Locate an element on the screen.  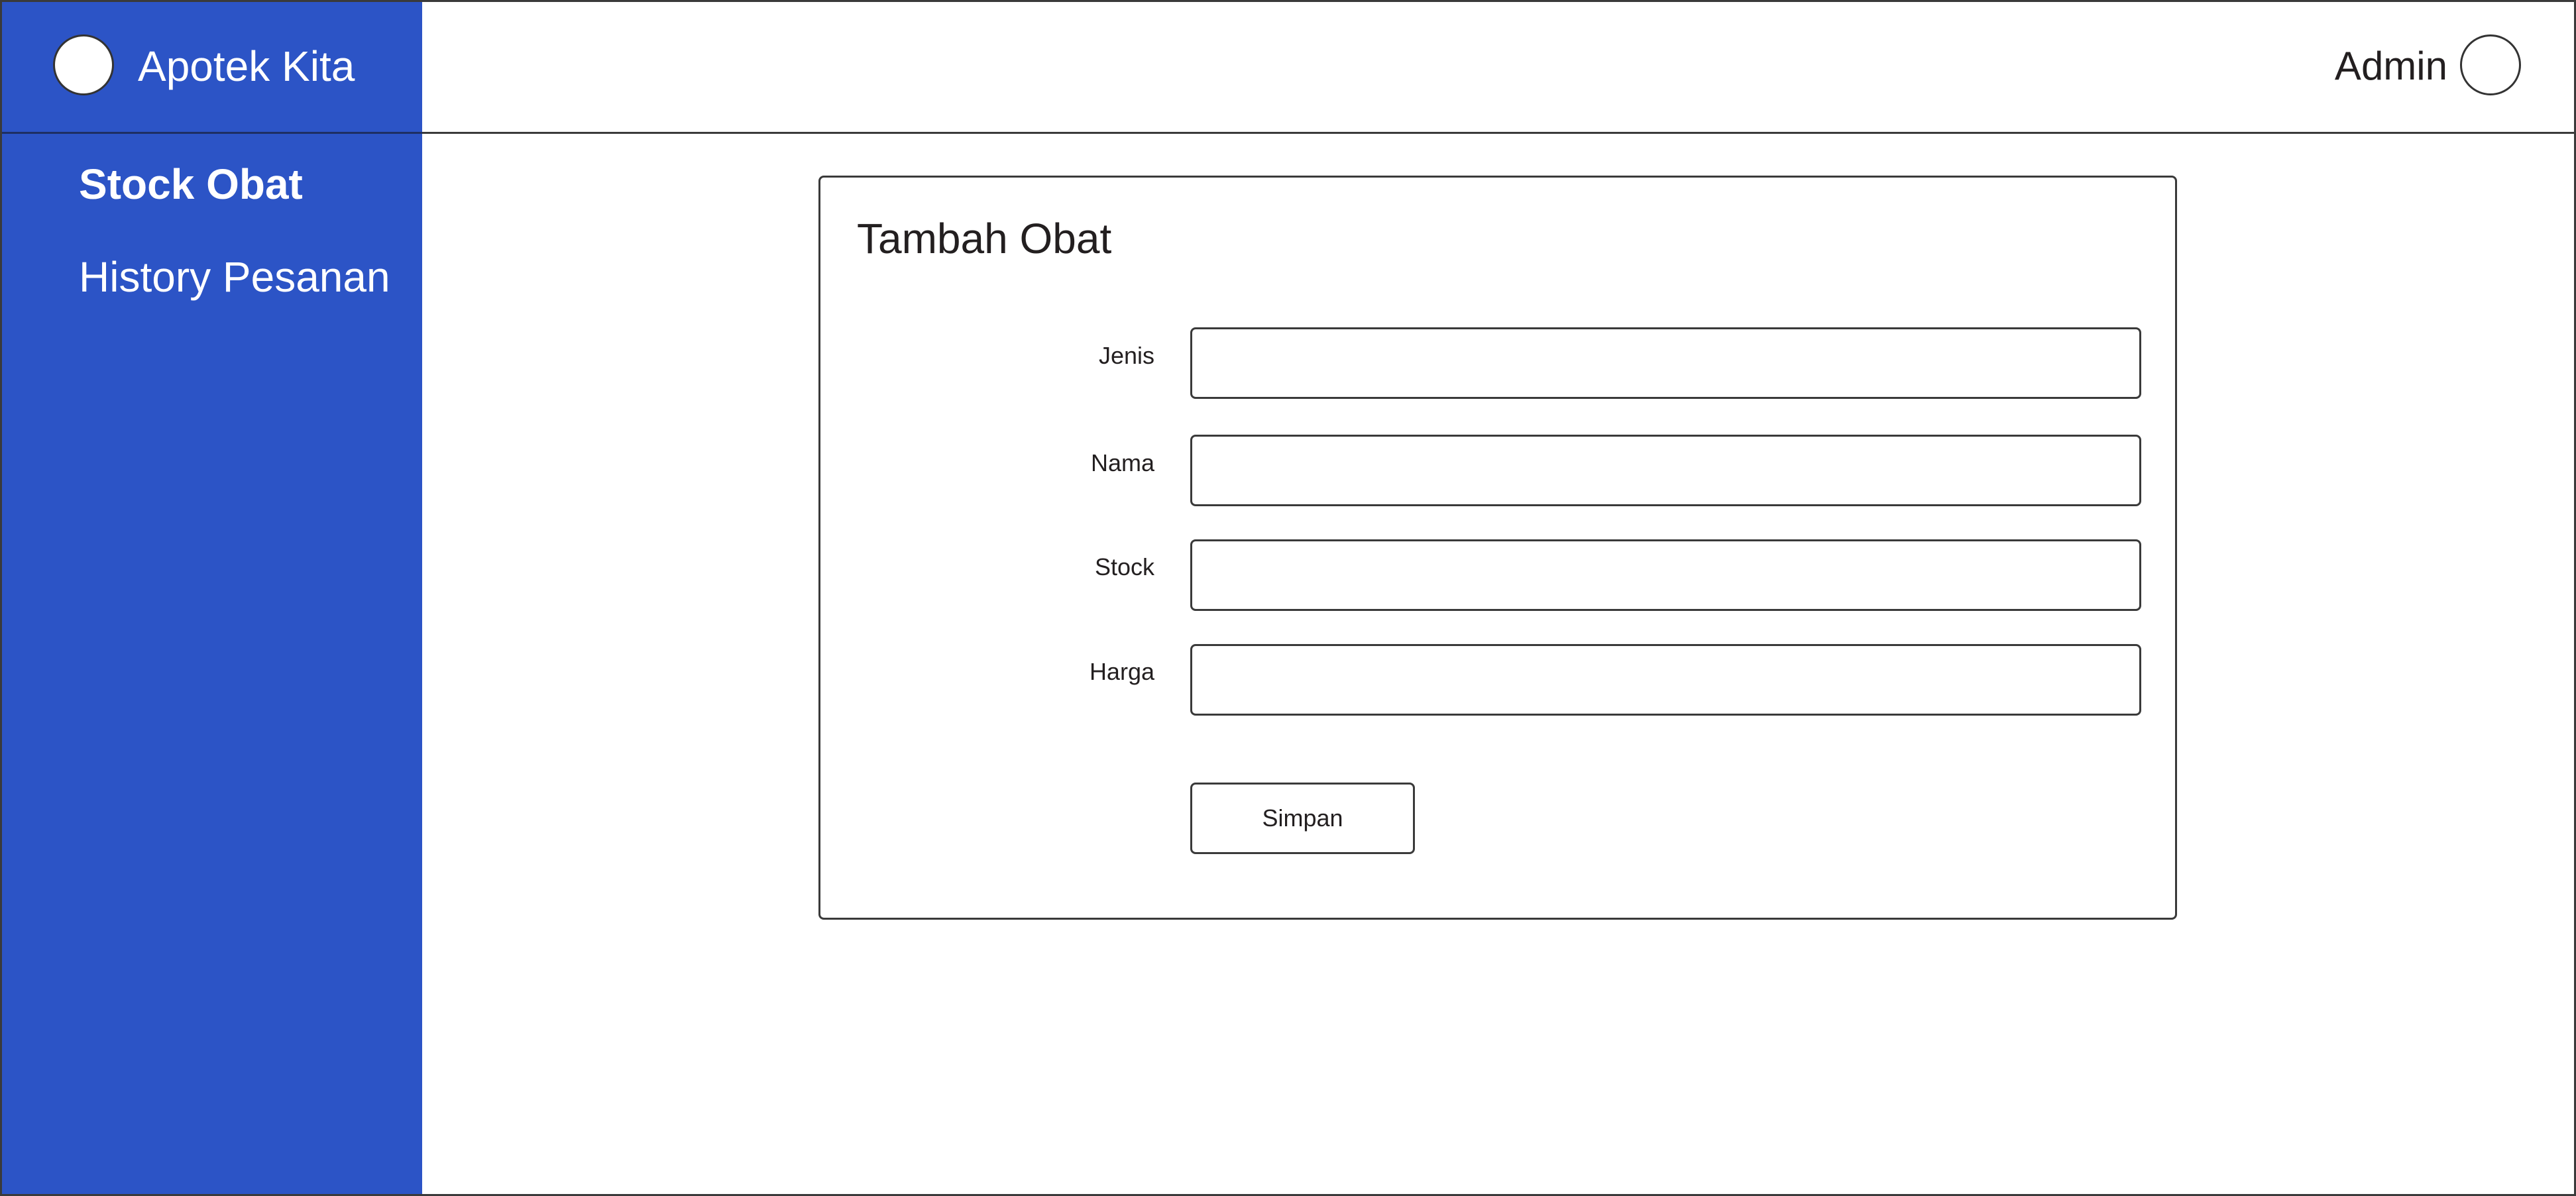
user-name: Admin is located at coordinates (2390, 66).